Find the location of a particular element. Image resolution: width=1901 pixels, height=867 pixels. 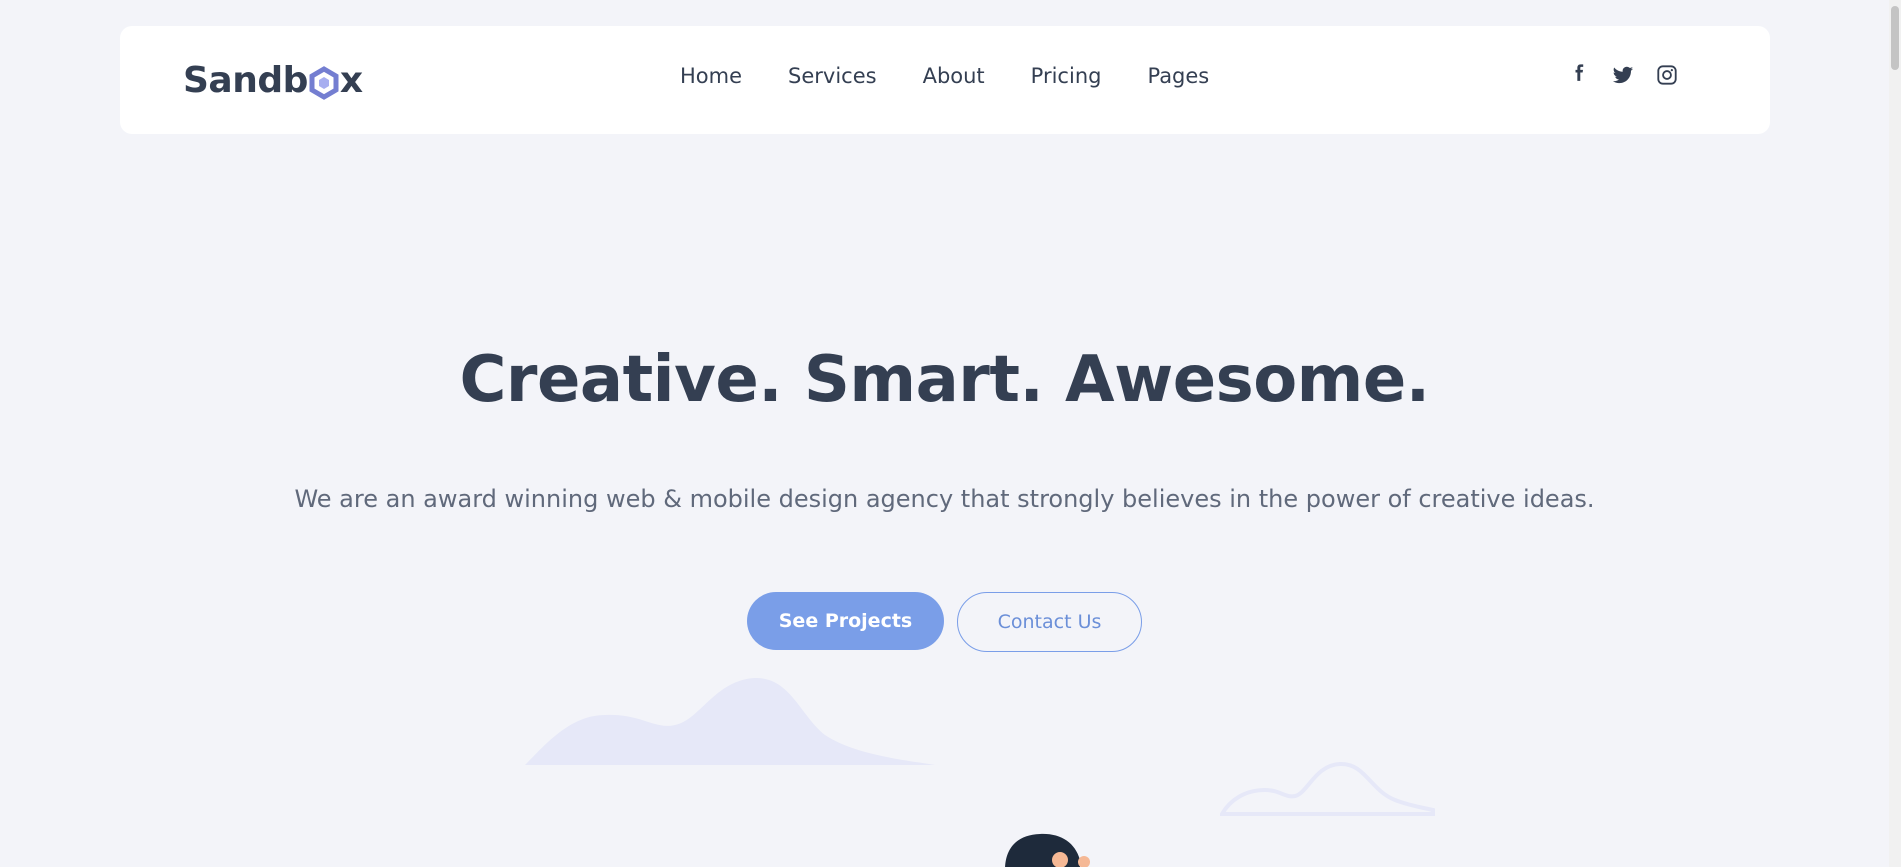

nav-link-pages: Pages is located at coordinates (1178, 76).